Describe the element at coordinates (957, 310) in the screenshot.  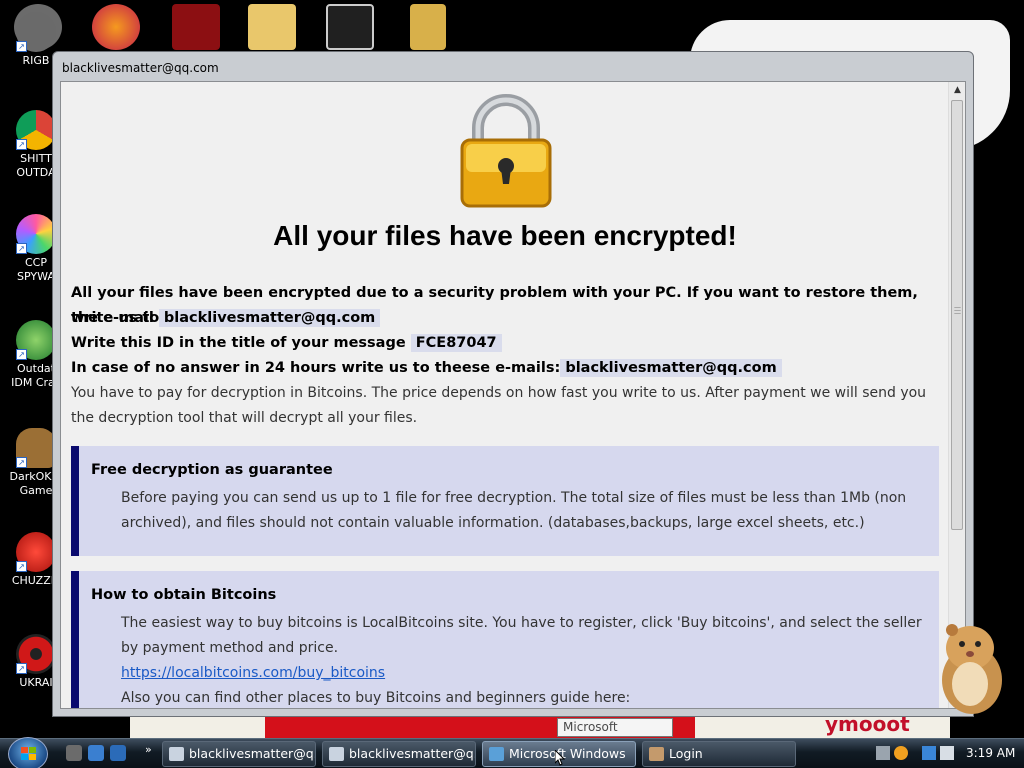
I see `scrollbar-grip-icon: — — —` at that location.